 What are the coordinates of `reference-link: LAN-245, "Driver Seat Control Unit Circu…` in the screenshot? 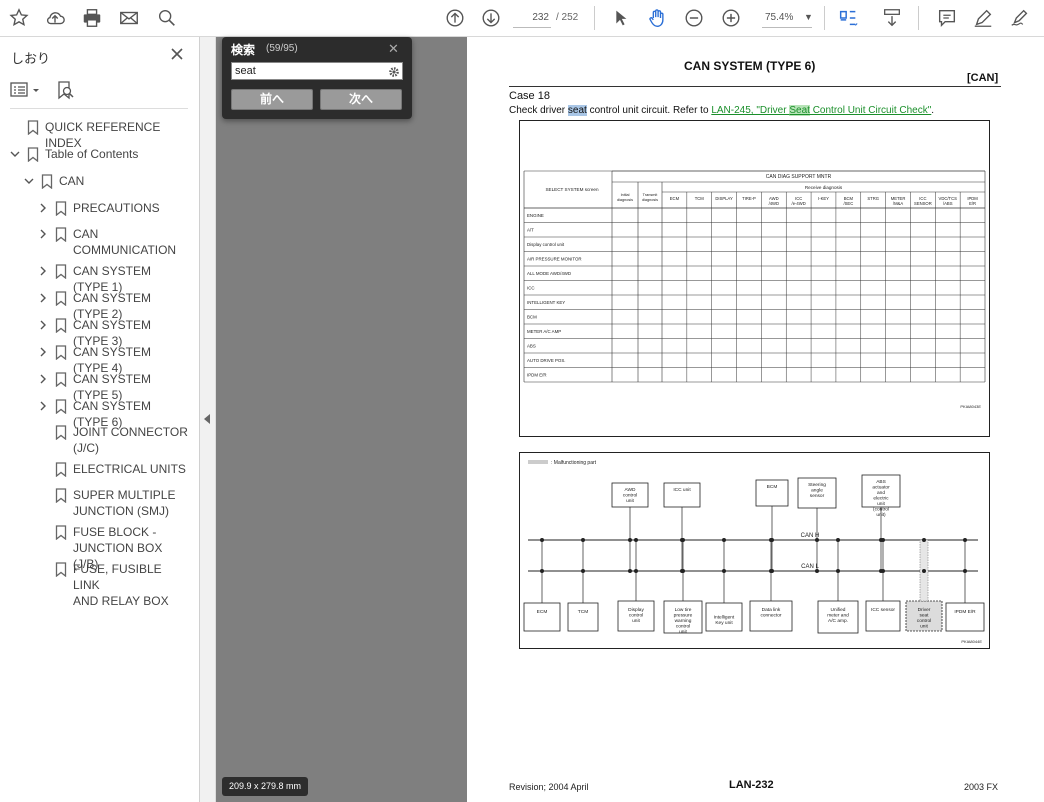 It's located at (821, 110).